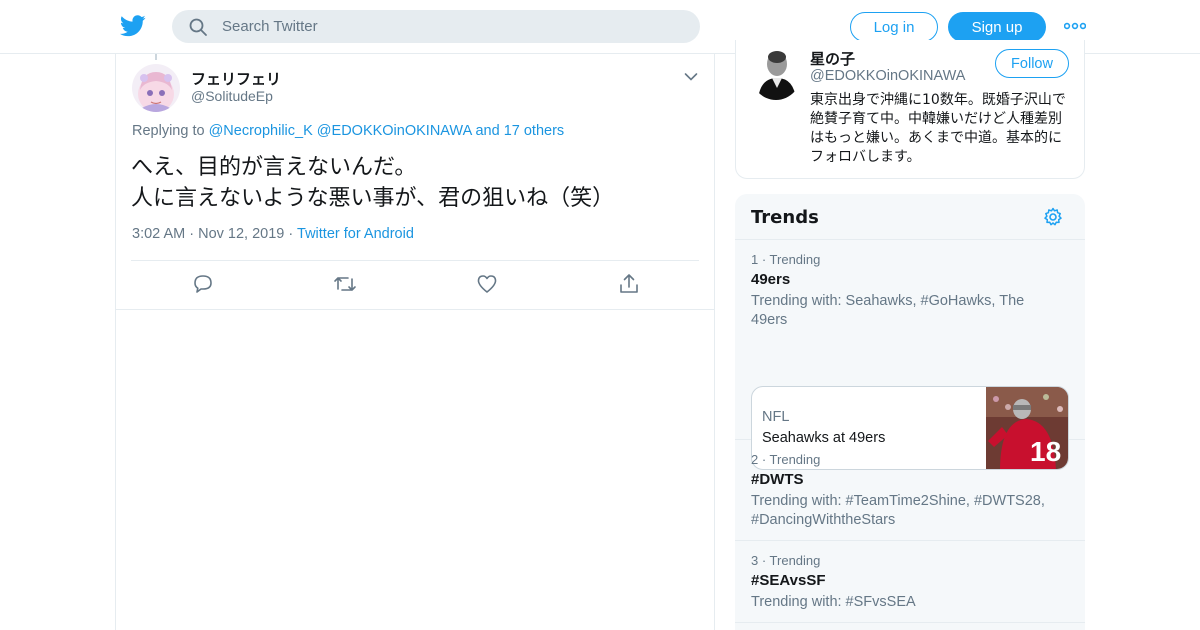 This screenshot has height=630, width=1200. I want to click on retweet-button, so click(345, 284).